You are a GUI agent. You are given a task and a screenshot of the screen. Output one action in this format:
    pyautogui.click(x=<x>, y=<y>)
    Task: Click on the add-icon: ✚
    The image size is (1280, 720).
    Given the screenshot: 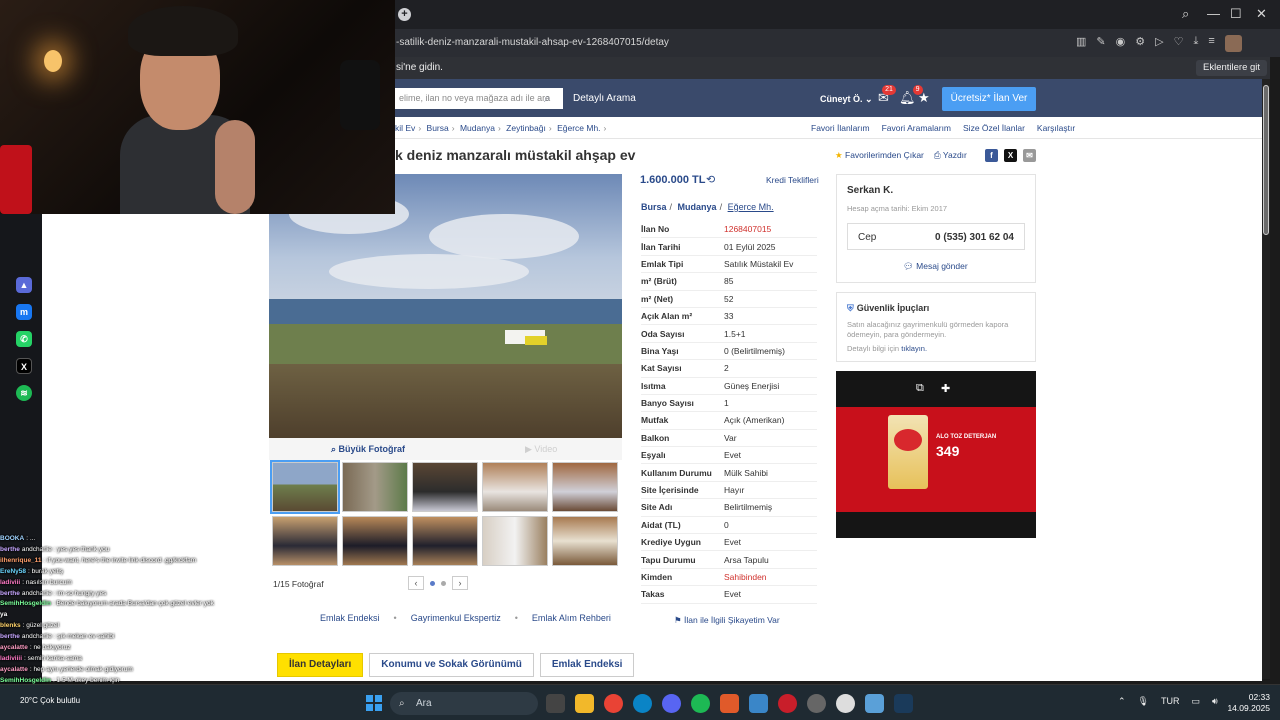 What is the action you would take?
    pyautogui.click(x=945, y=388)
    